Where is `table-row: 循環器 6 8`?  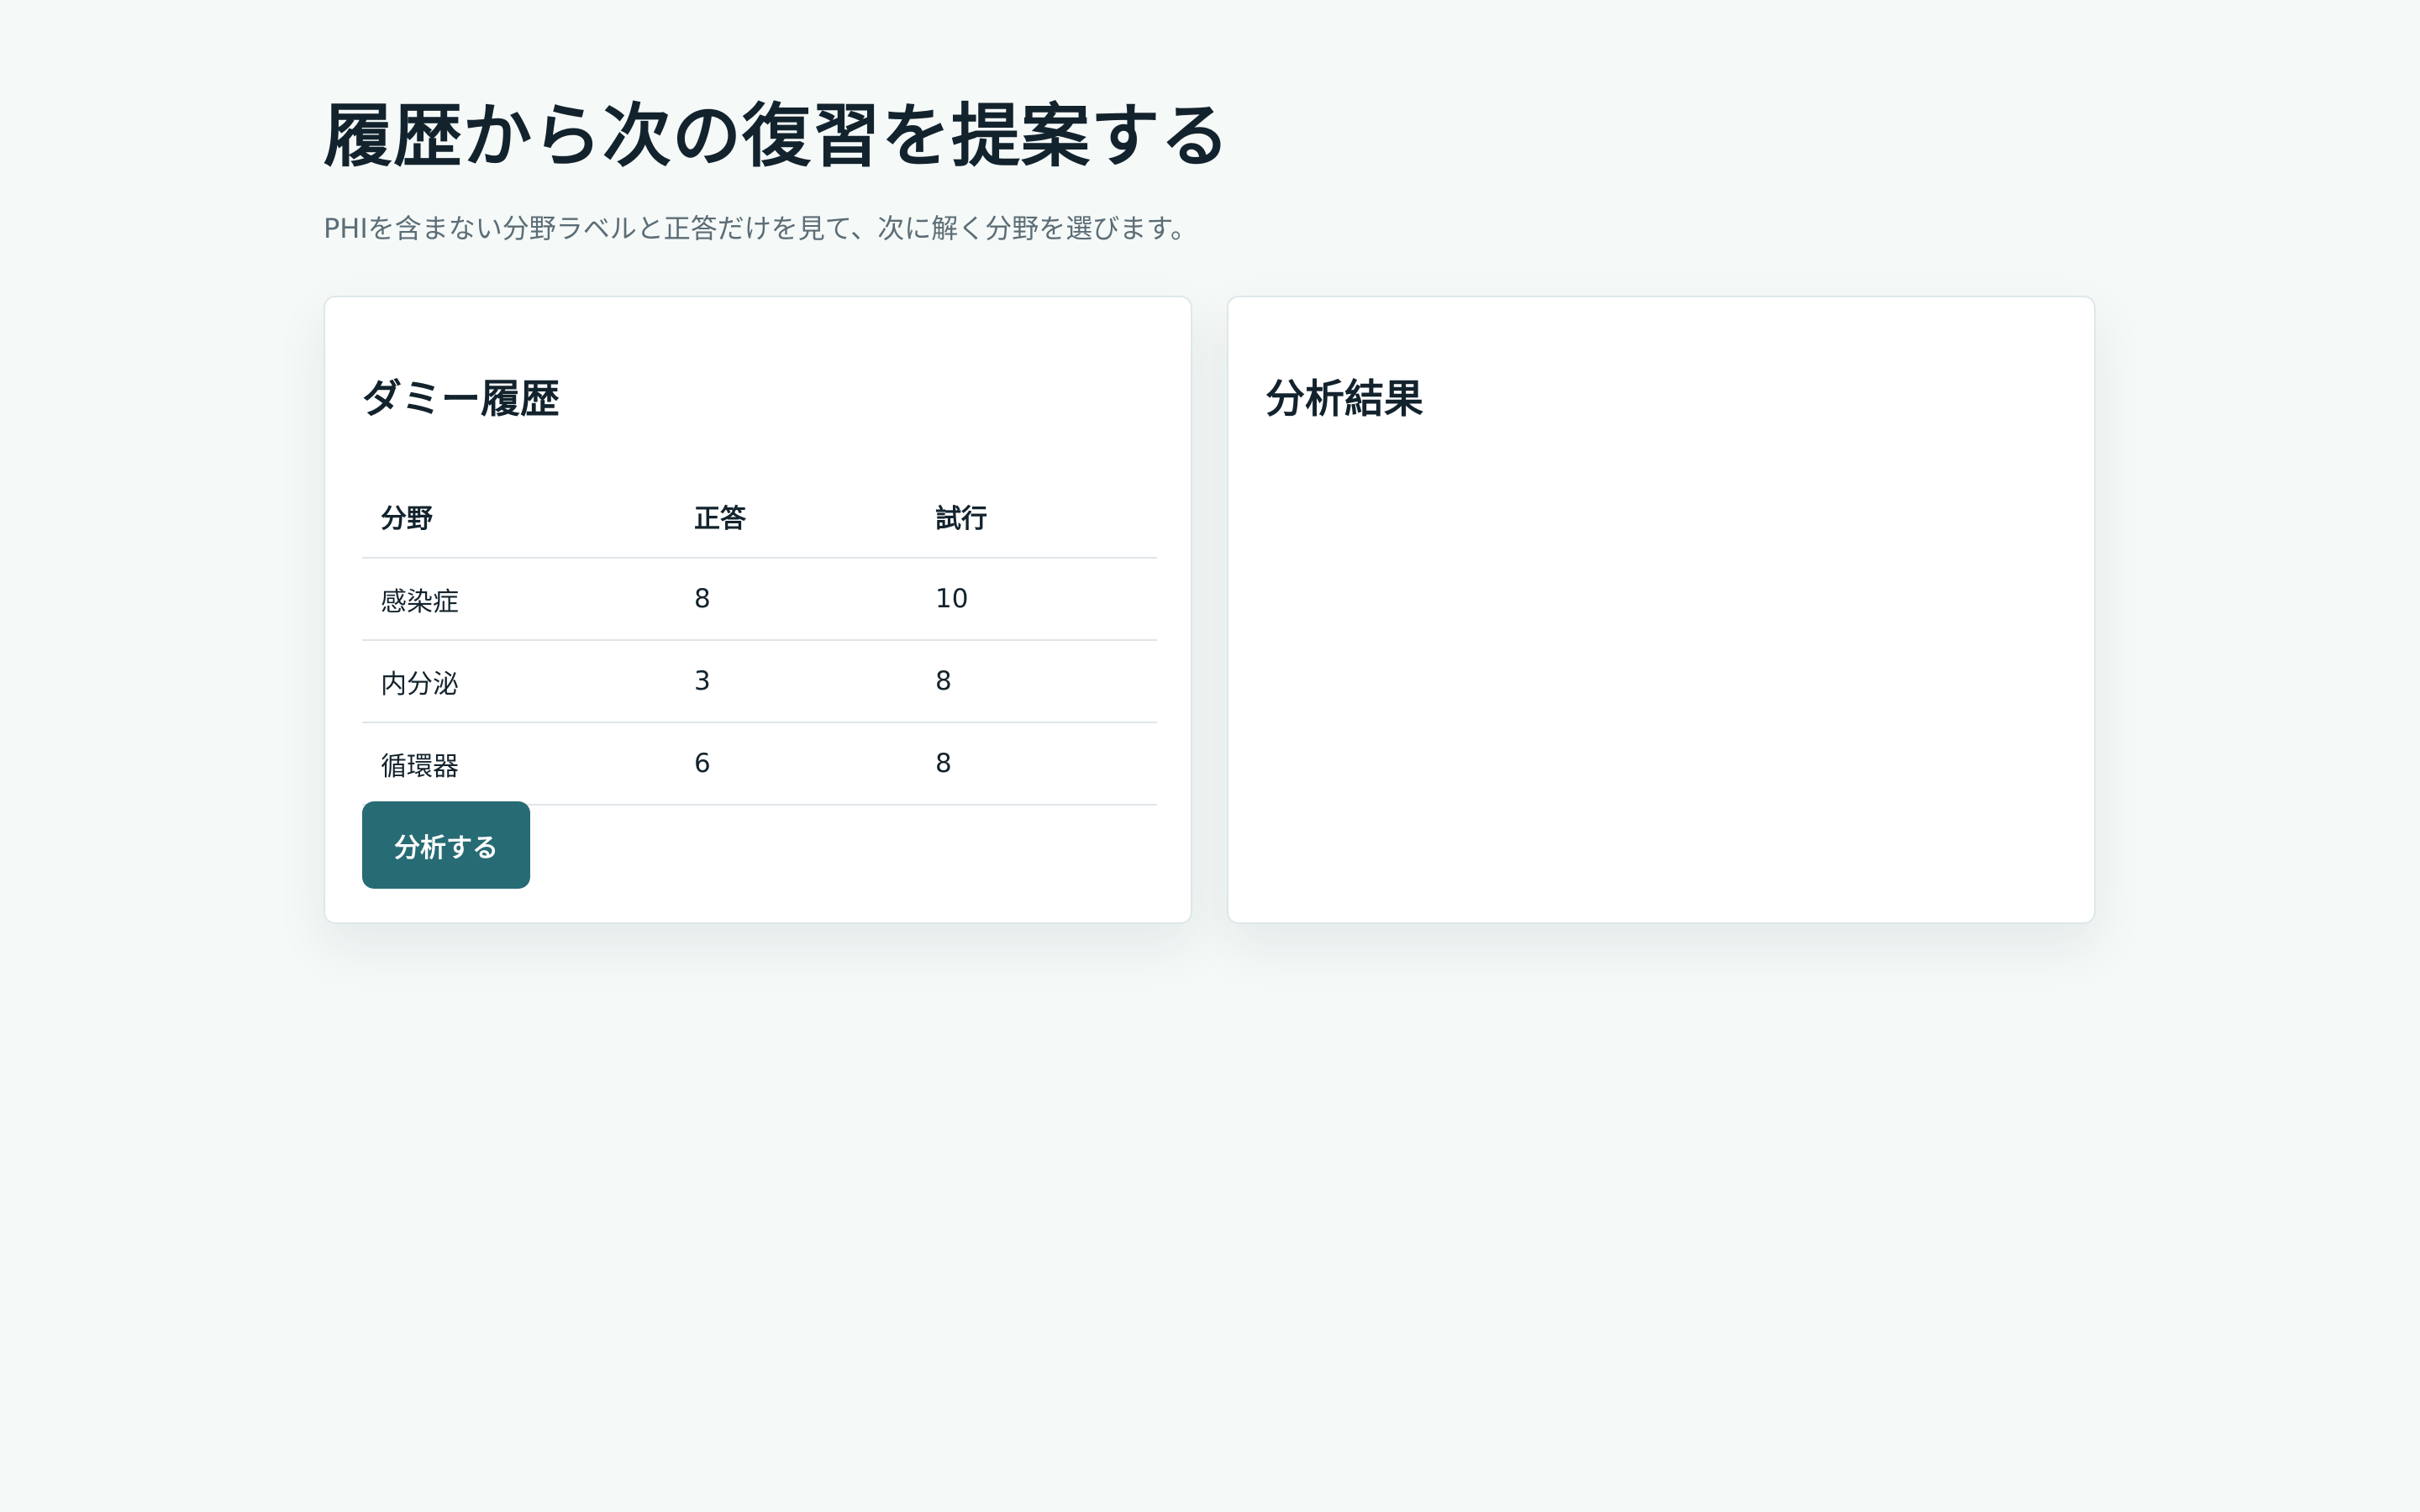 table-row: 循環器 6 8 is located at coordinates (759, 764).